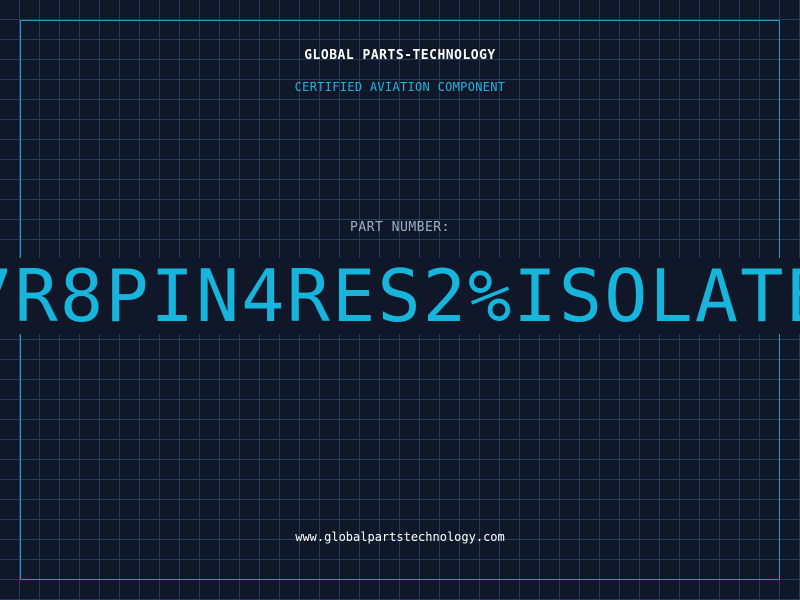 This screenshot has width=800, height=600. Describe the element at coordinates (400, 227) in the screenshot. I see `part-number-label: PART NUMBER:` at that location.